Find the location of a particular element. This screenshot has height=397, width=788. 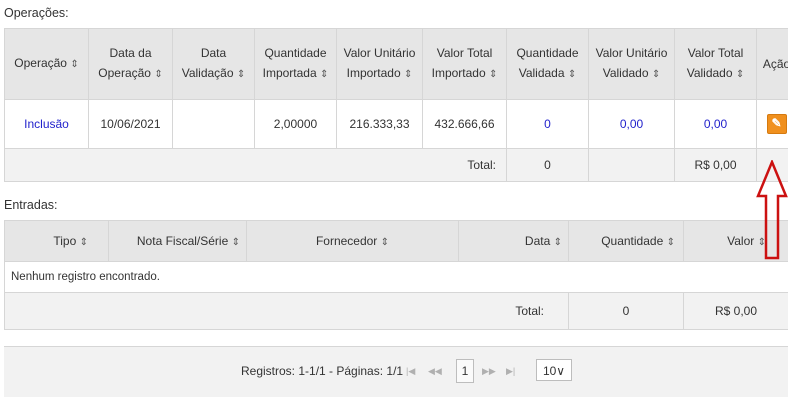

entries-title: Entradas: is located at coordinates (31, 205).